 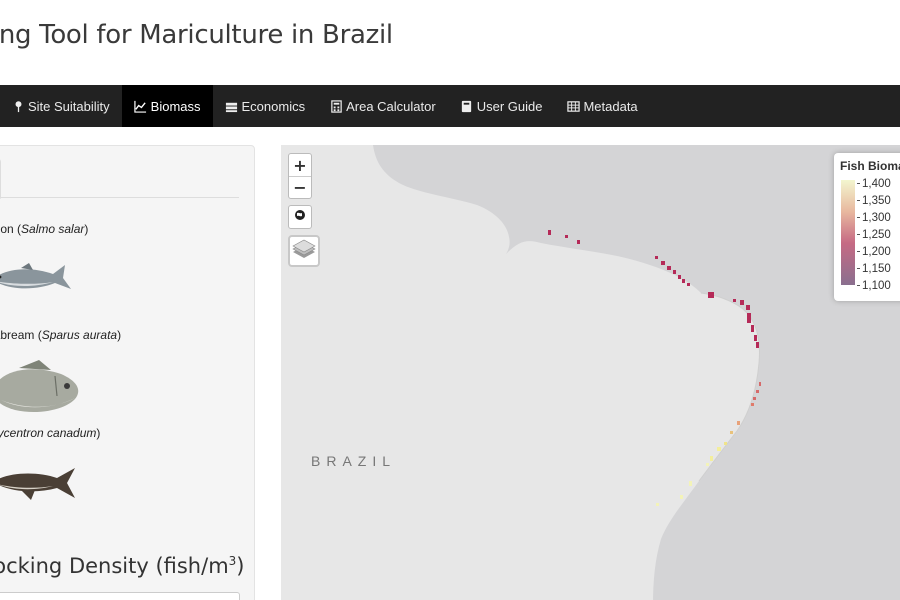 I want to click on locate-button, so click(x=300, y=217).